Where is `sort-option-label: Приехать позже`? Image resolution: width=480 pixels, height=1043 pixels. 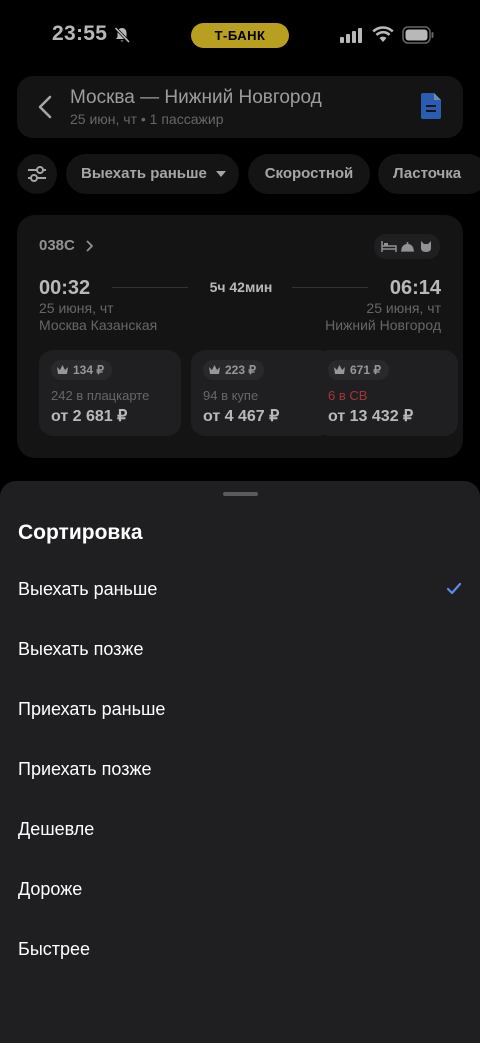 sort-option-label: Приехать позже is located at coordinates (85, 769).